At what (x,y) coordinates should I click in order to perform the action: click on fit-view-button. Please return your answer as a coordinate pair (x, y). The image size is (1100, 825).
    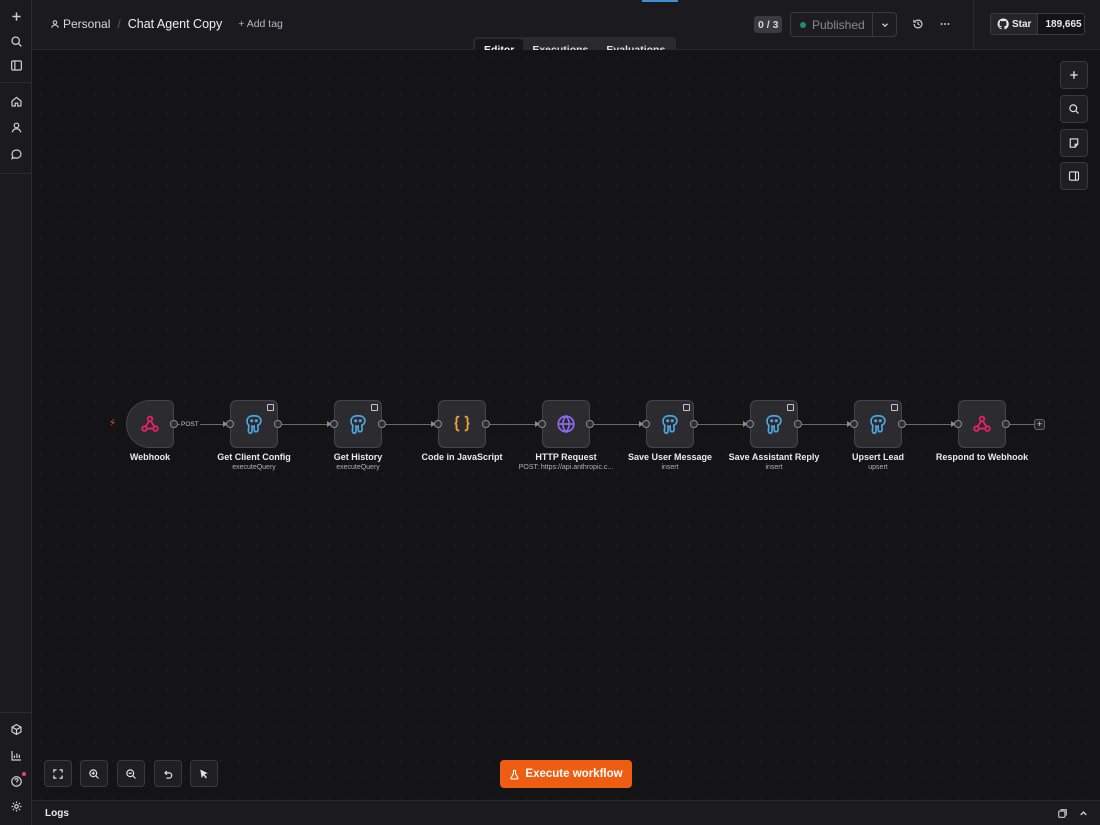
    Looking at the image, I should click on (58, 773).